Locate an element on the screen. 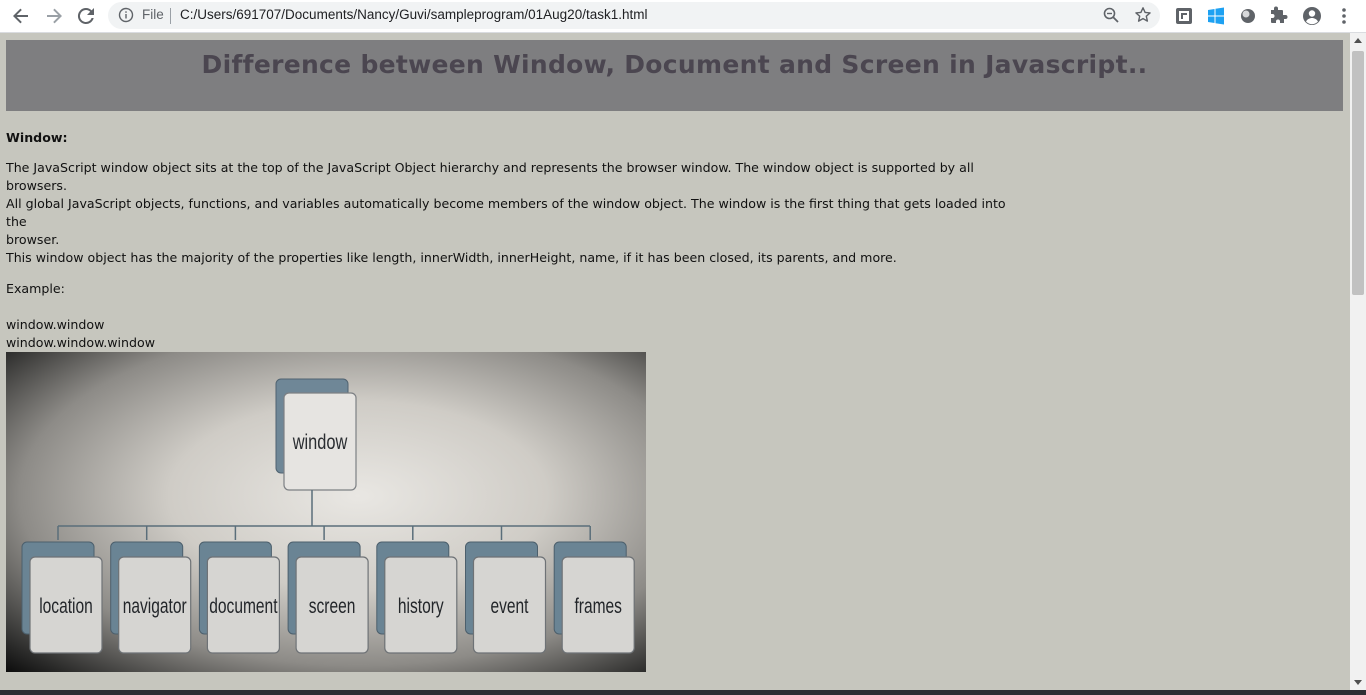 Image resolution: width=1366 pixels, height=695 pixels. root-node: window is located at coordinates (316, 434).